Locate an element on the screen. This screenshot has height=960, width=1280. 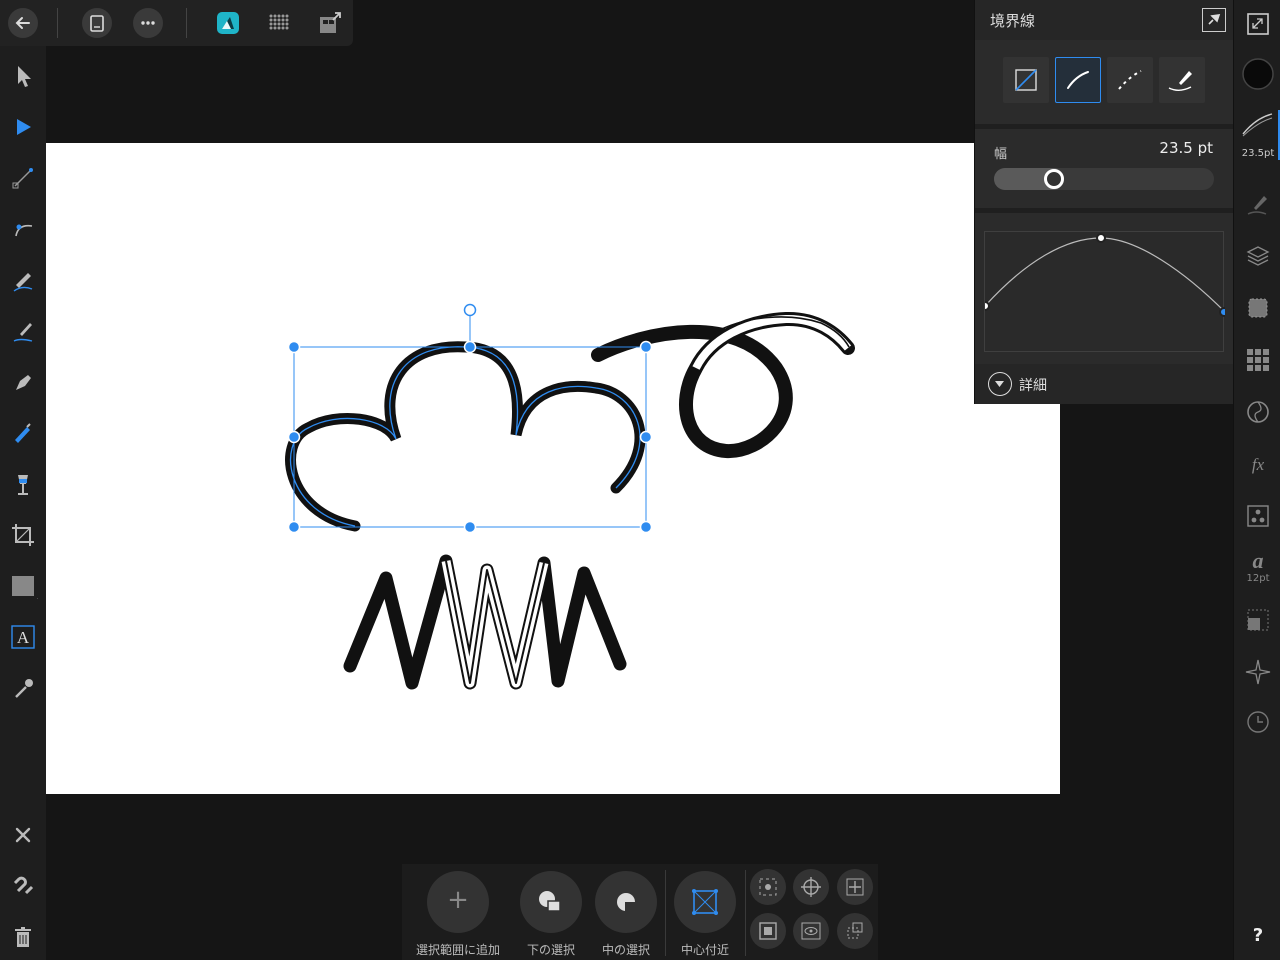
text-a-icon: A is located at coordinates (23, 637).